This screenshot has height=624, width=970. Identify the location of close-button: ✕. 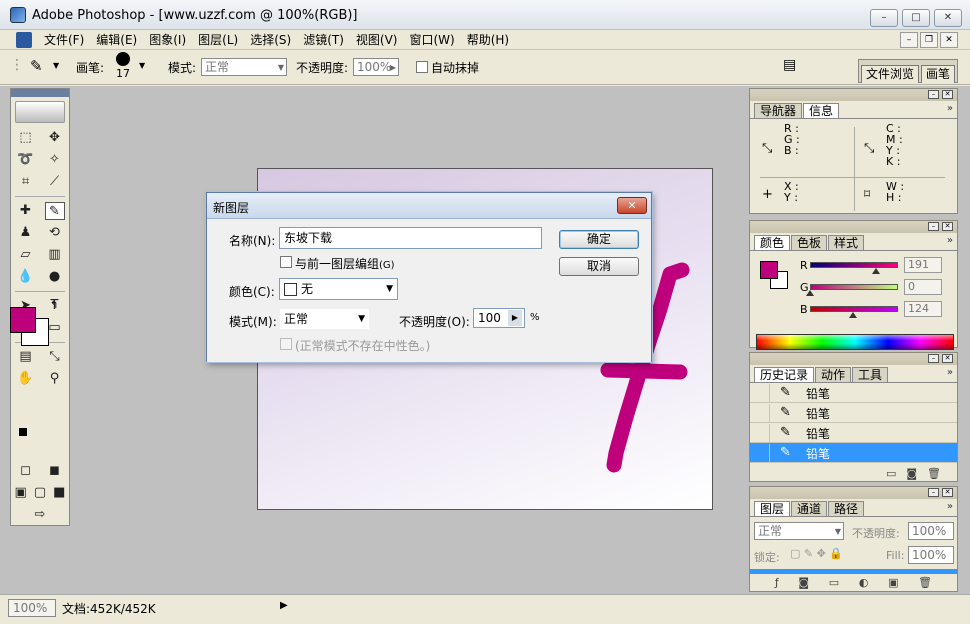
(948, 18).